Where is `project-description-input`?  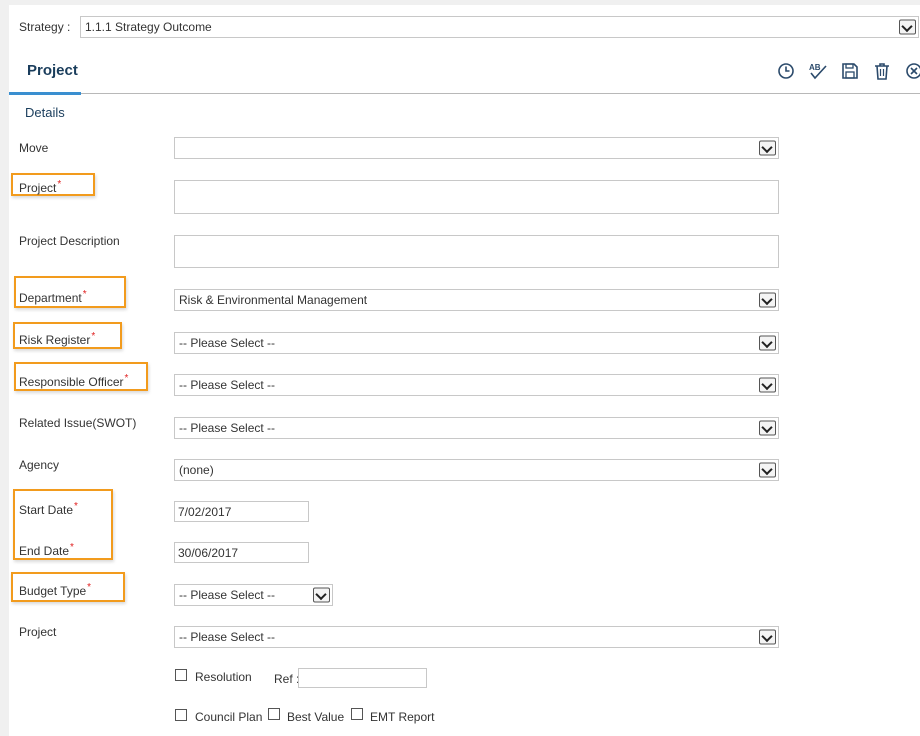
project-description-input is located at coordinates (476, 251).